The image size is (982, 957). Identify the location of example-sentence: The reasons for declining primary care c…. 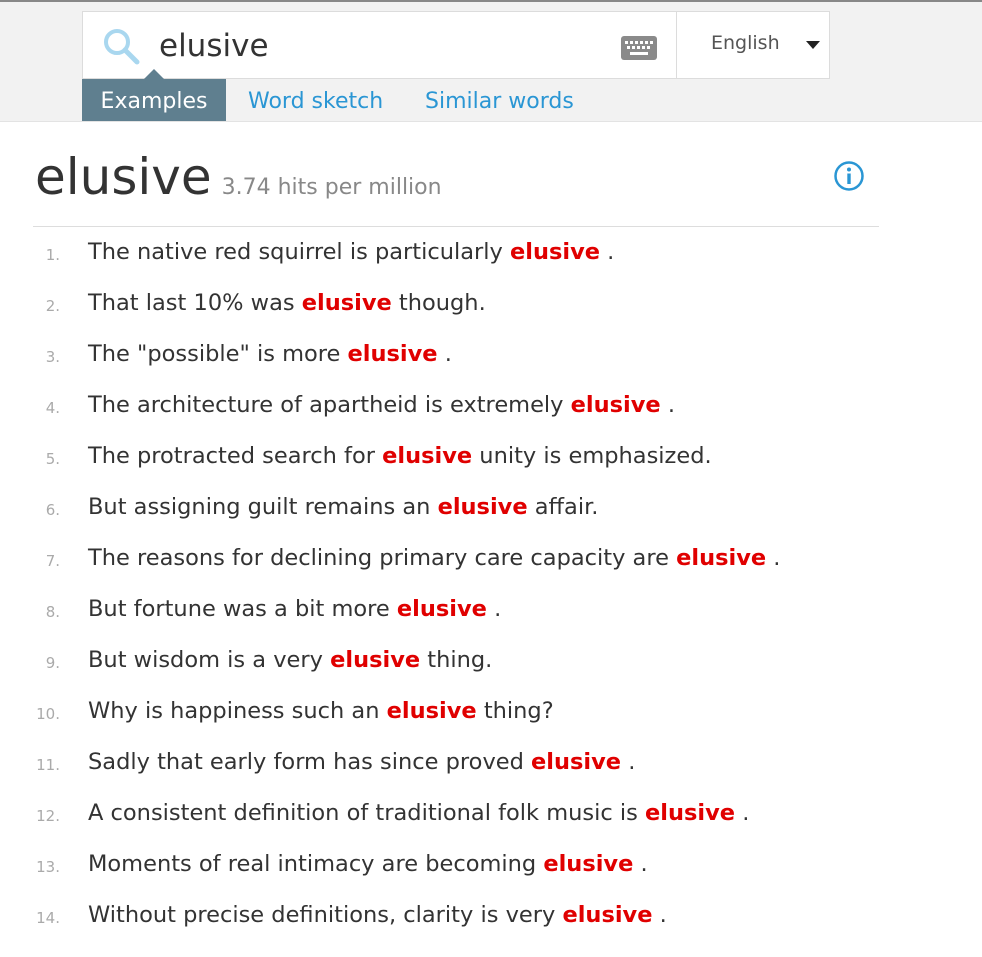
(434, 558).